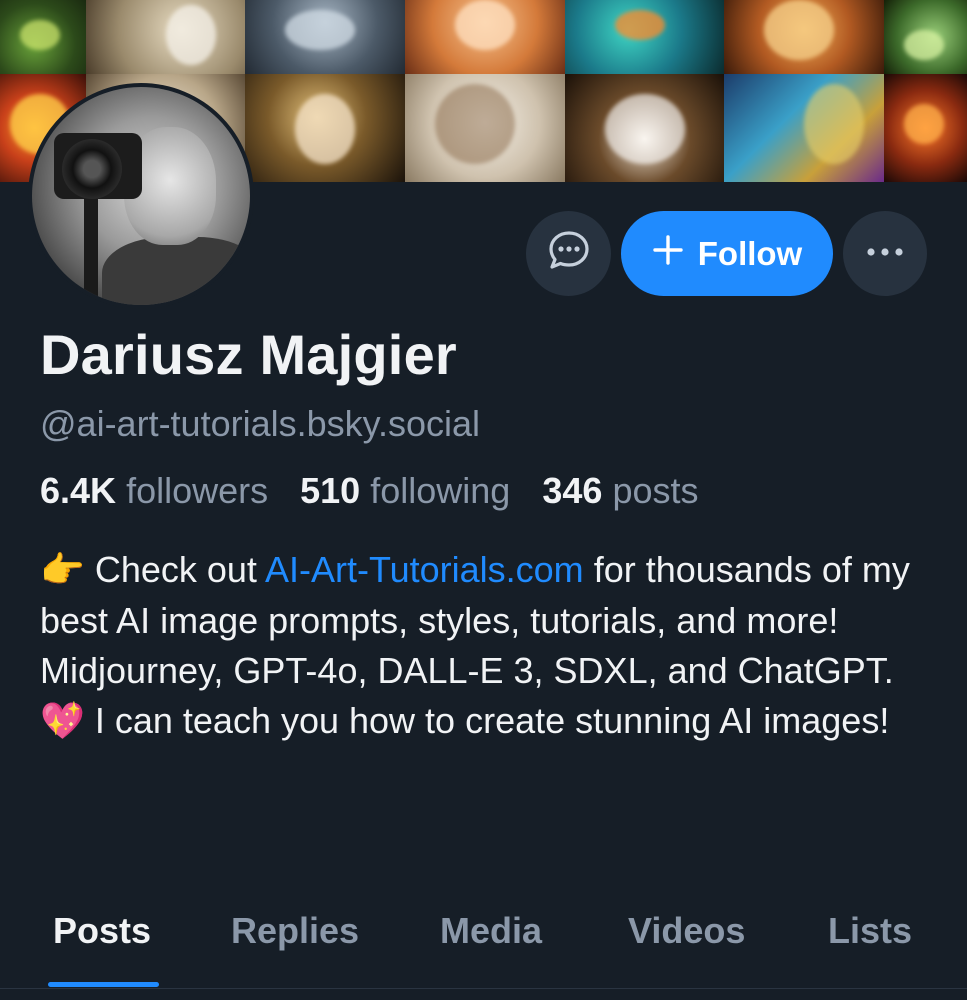  Describe the element at coordinates (62, 570) in the screenshot. I see `pointing-hand-emoji: 👉` at that location.